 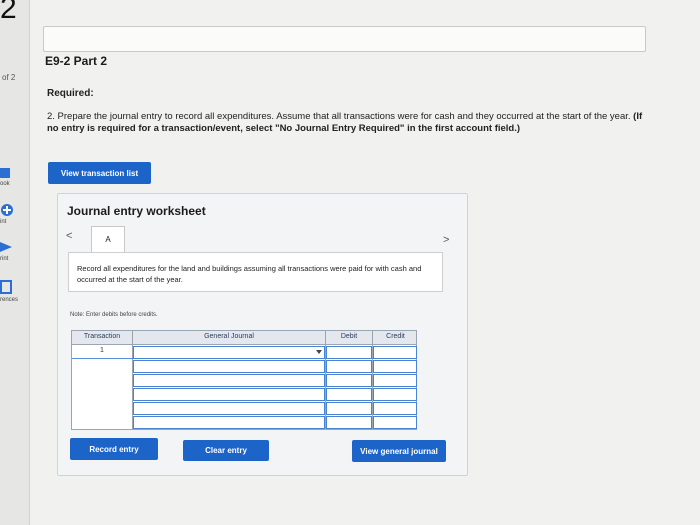 What do you see at coordinates (102, 350) in the screenshot?
I see `transaction-number: 1` at bounding box center [102, 350].